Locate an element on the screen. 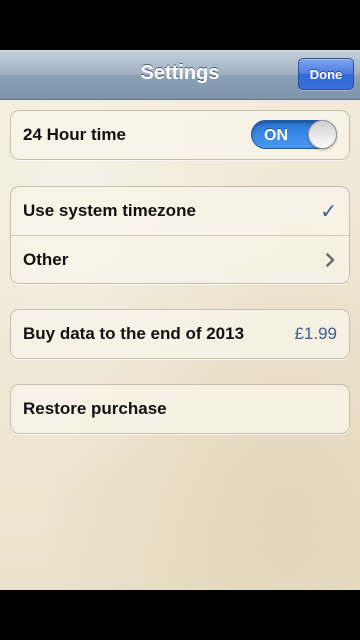 This screenshot has width=360, height=640. price-label: £1.99 is located at coordinates (315, 333).